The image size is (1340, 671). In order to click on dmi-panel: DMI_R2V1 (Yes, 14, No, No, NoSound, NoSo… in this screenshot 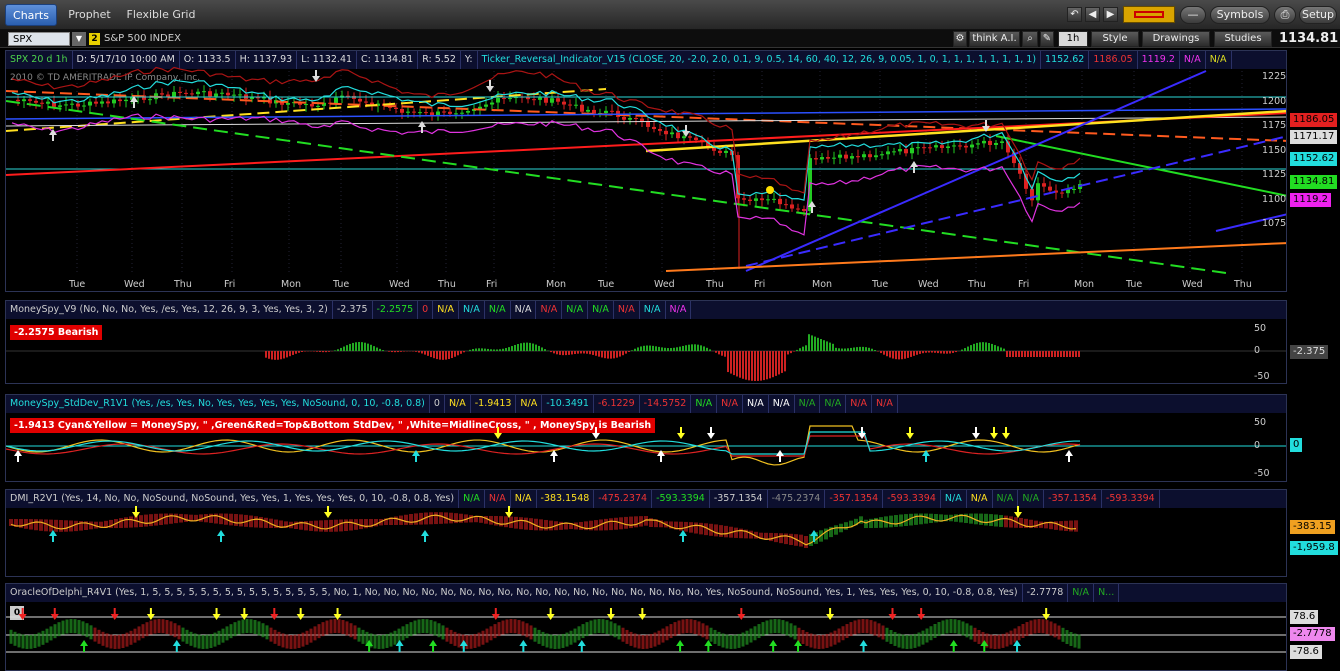, I will do `click(646, 533)`.